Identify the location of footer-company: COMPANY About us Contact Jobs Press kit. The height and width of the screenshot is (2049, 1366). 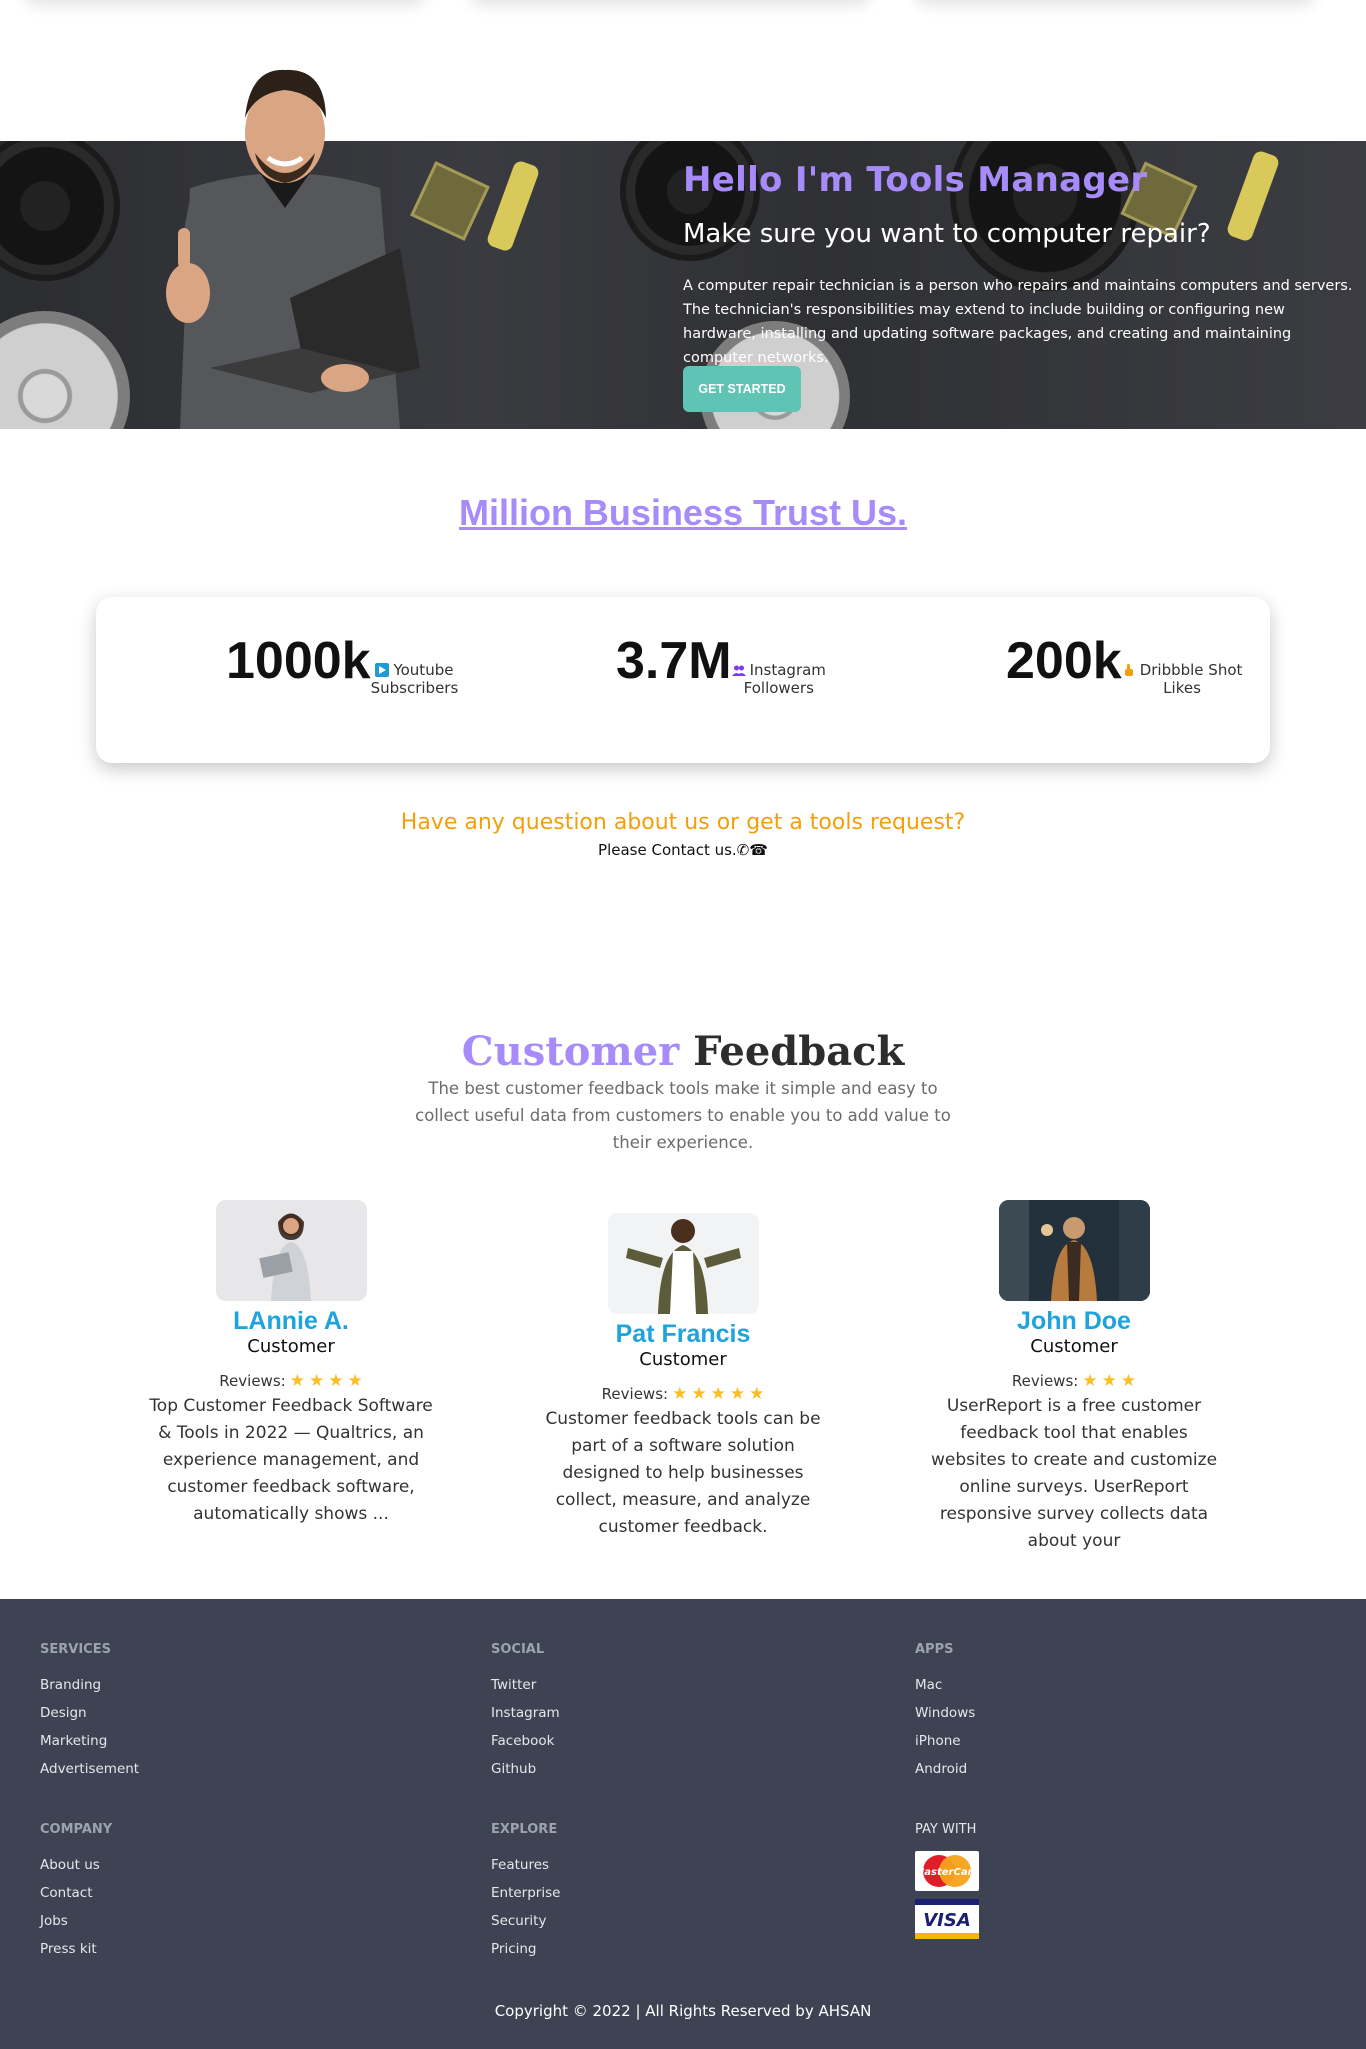
(76, 1892).